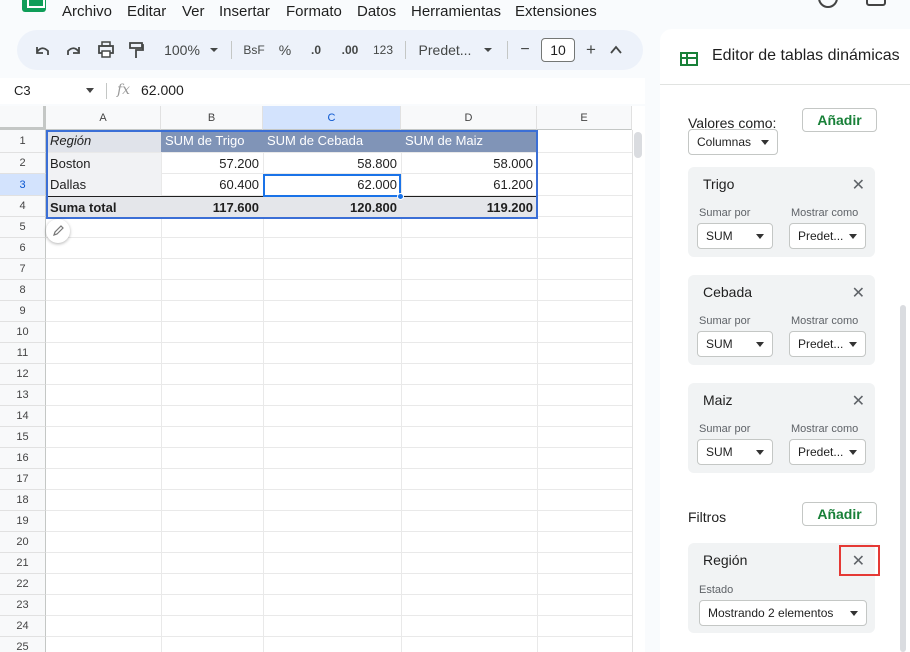 This screenshot has width=910, height=652. Describe the element at coordinates (839, 514) in the screenshot. I see `add-filter-button: Añadir` at that location.